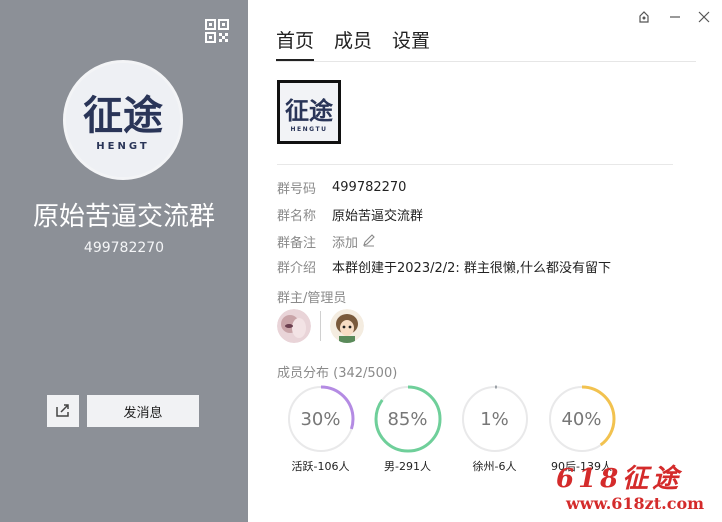 The width and height of the screenshot is (722, 522). What do you see at coordinates (486, 45) in the screenshot?
I see `tab-bar: 首页 成员 设置` at bounding box center [486, 45].